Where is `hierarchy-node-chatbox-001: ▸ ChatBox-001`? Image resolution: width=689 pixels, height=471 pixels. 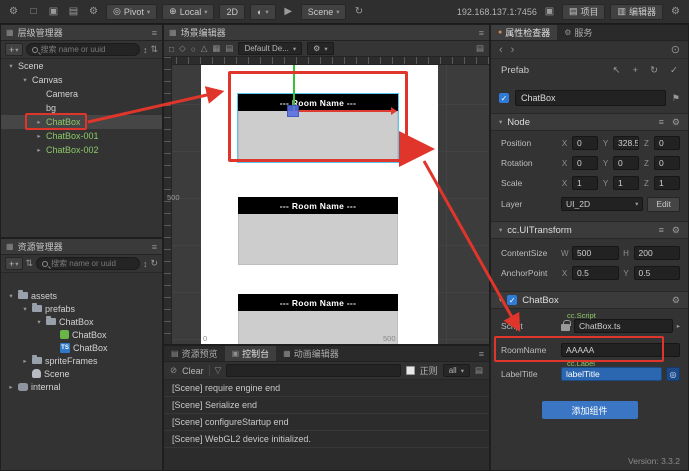
hierarchy-node-chatbox-001: ▸ ChatBox-001 is located at coordinates (81, 136).